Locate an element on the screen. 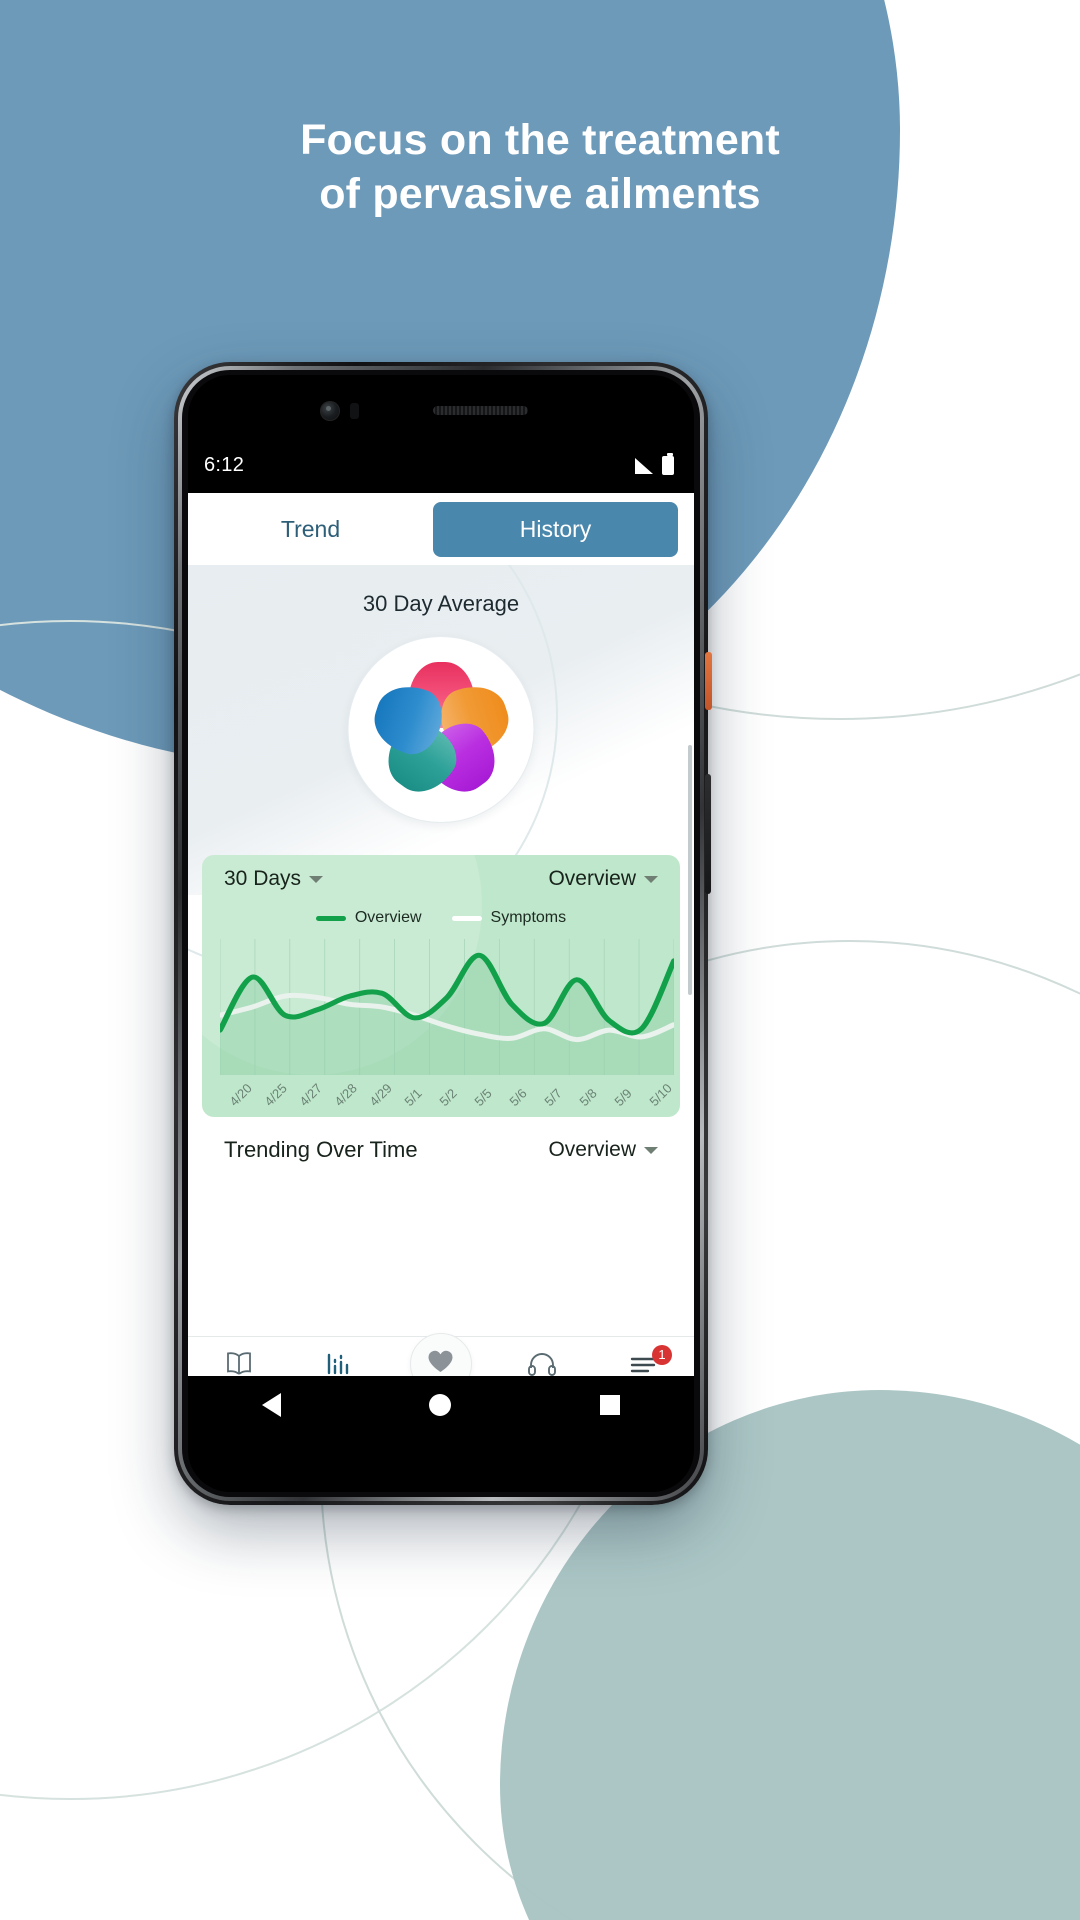  x-axis-tick-label: 5/8 is located at coordinates (588, 1097).